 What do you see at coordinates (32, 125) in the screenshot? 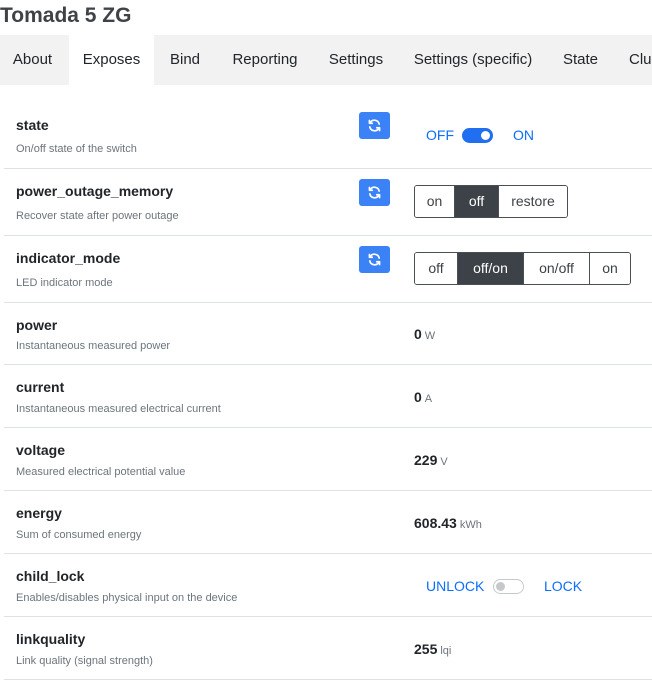
I see `expose-name: state` at bounding box center [32, 125].